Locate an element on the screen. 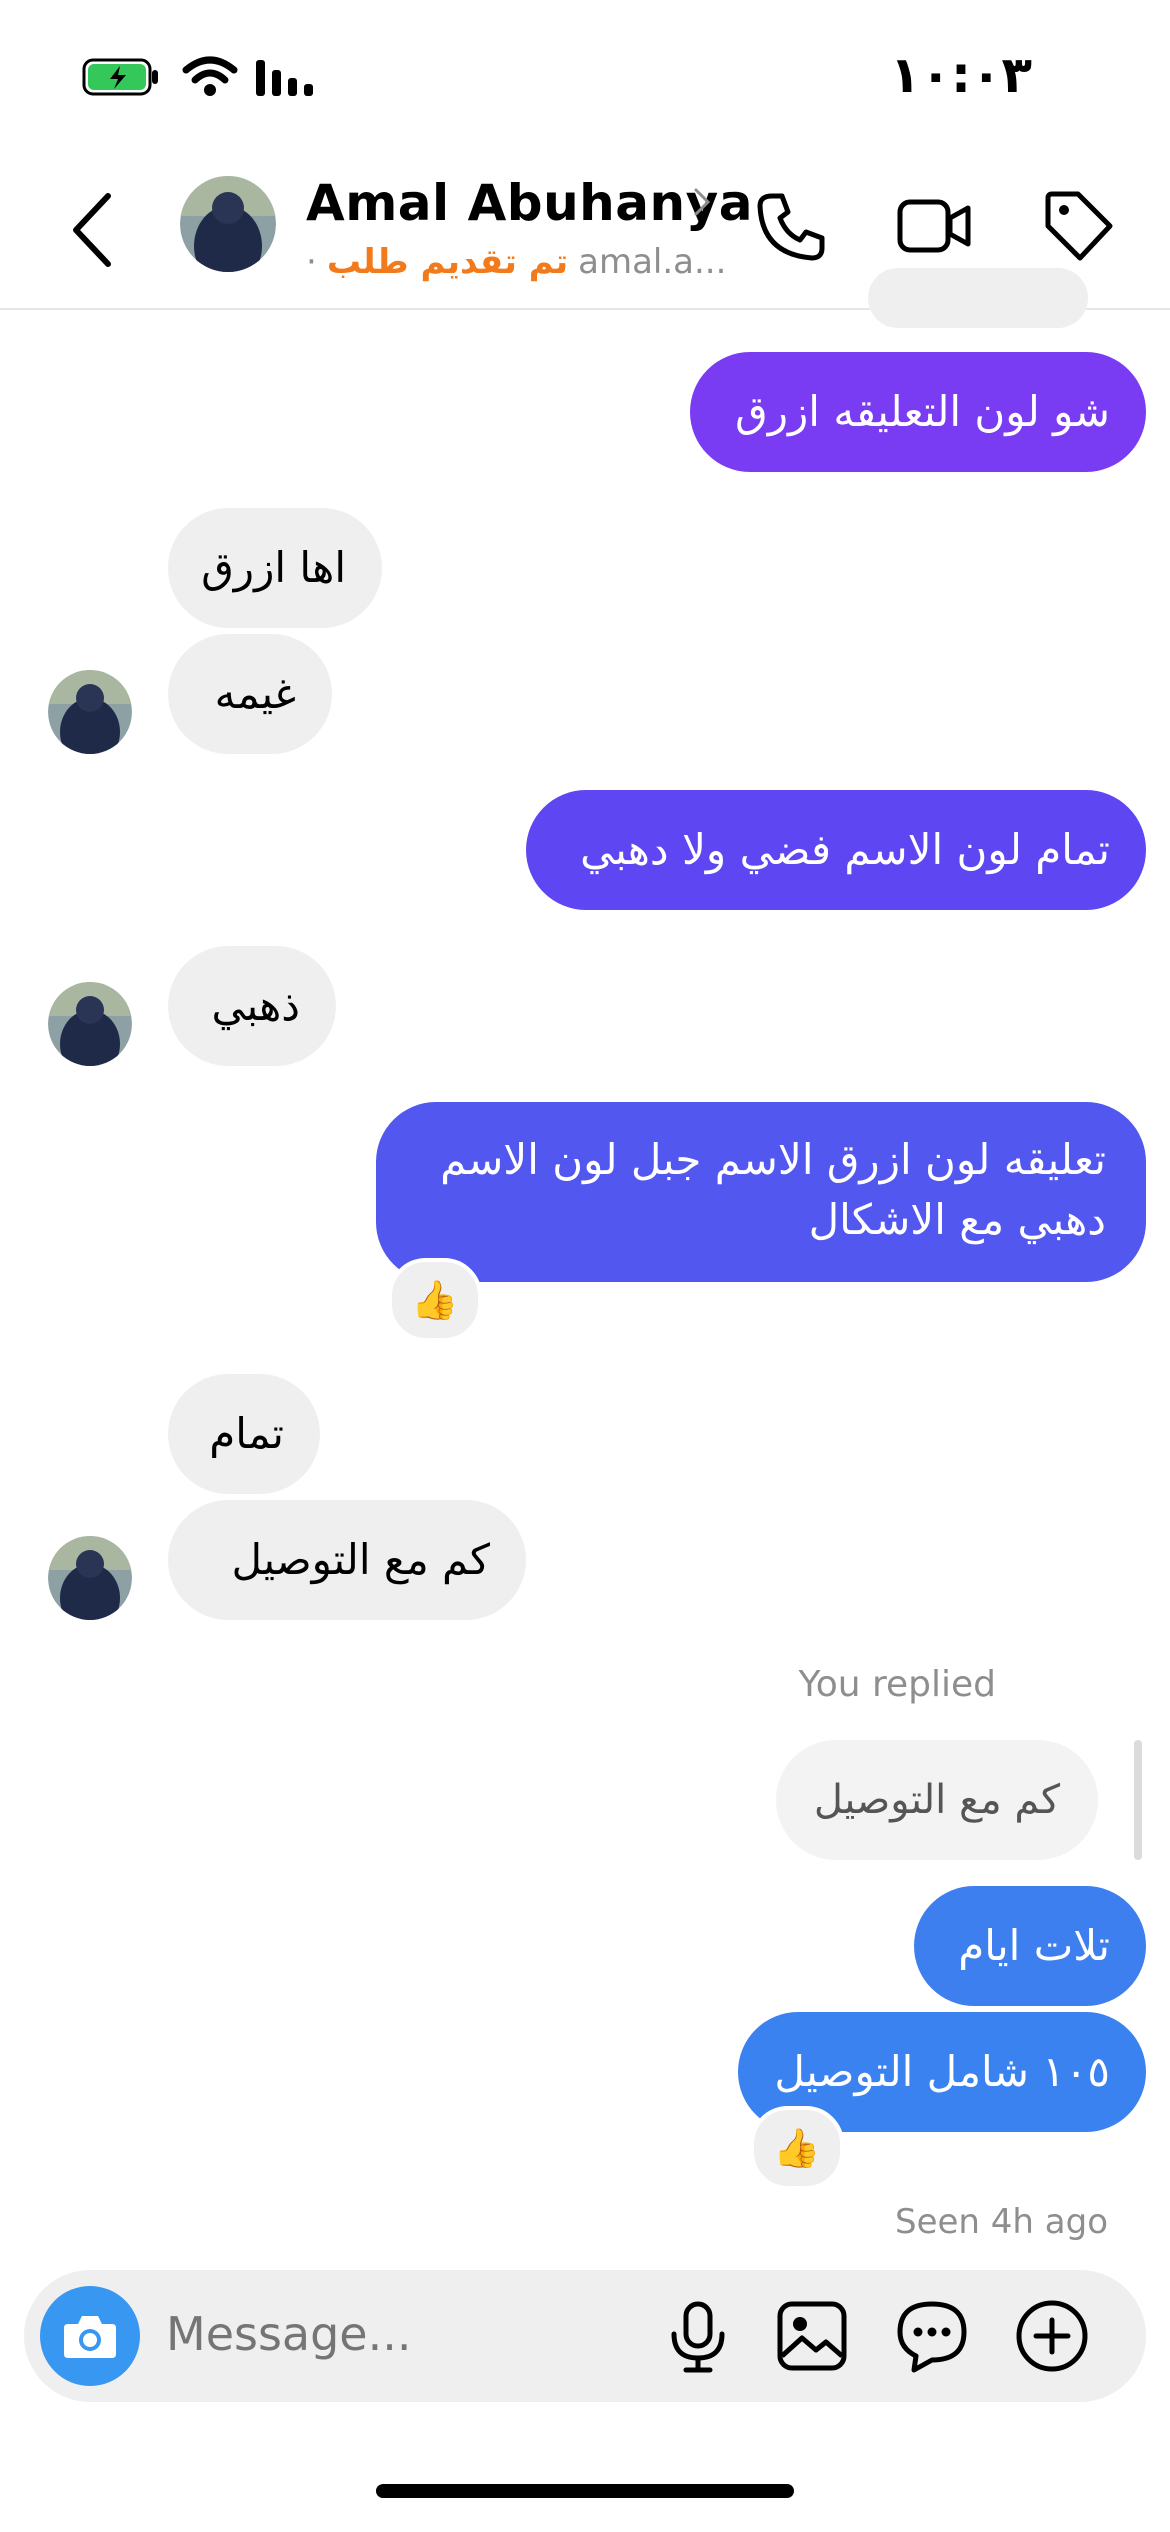 The image size is (1170, 2532). gallery-icon is located at coordinates (812, 2336).